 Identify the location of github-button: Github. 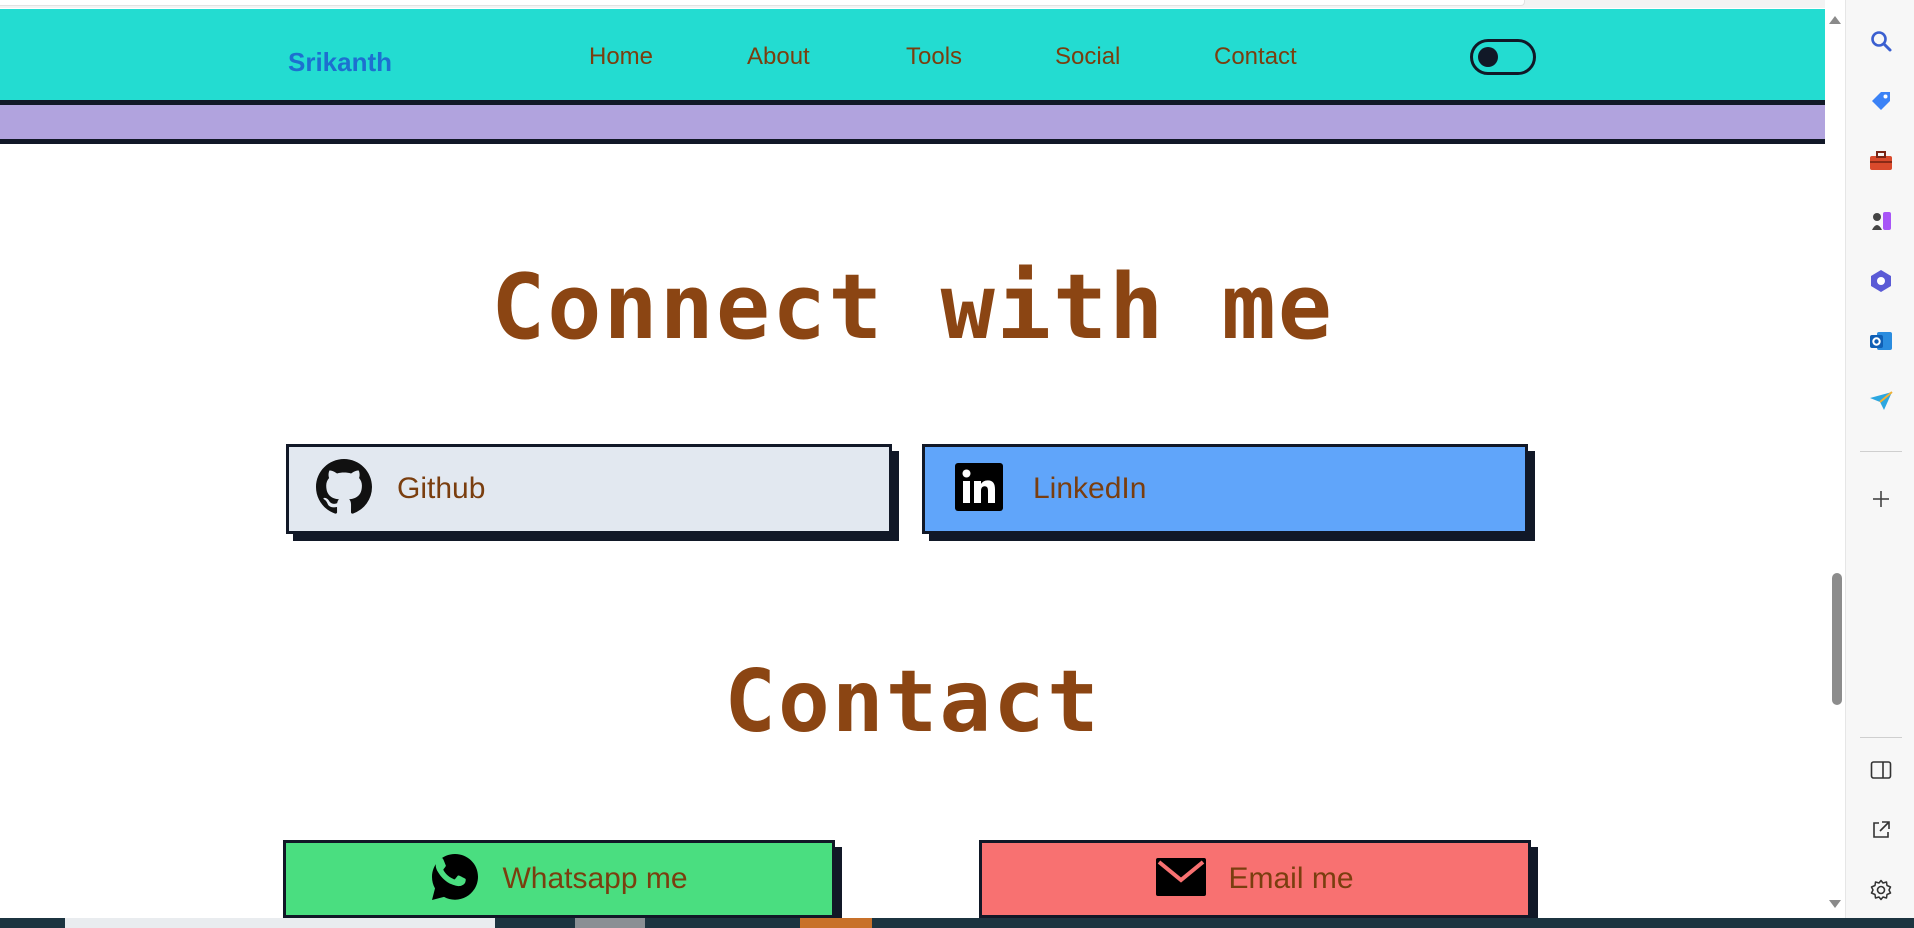
(589, 489).